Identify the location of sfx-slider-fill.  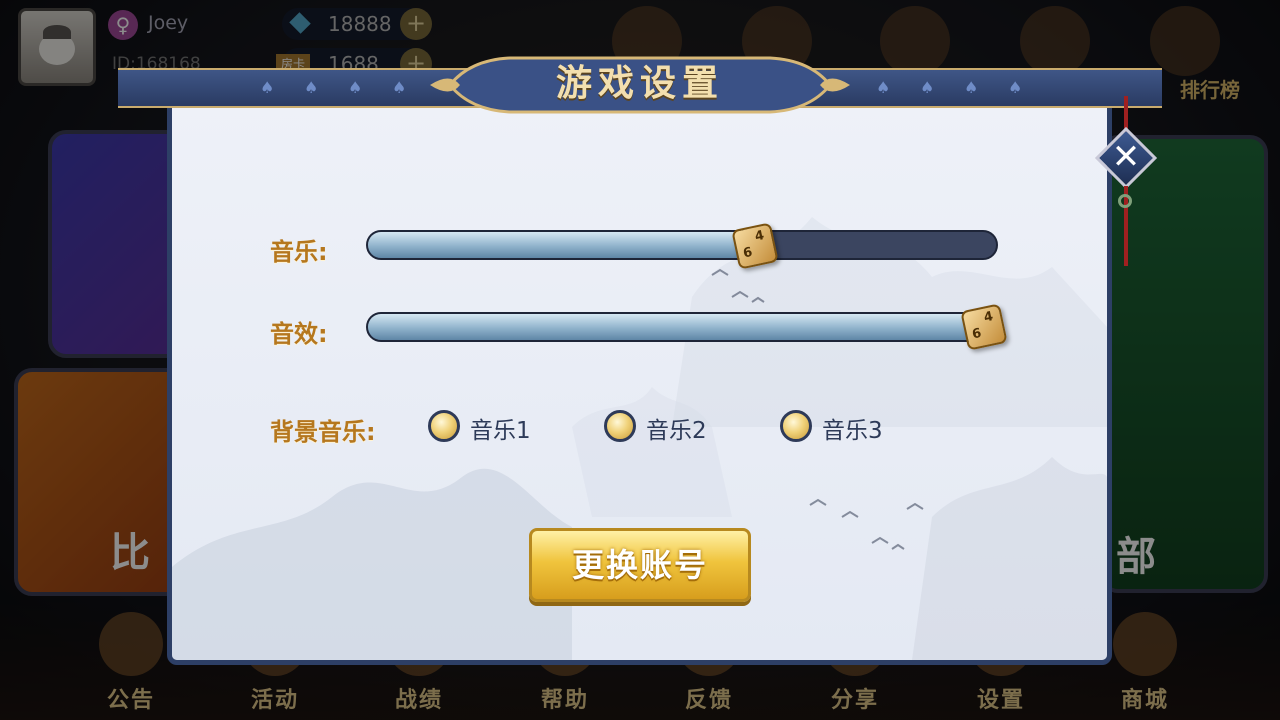
(684, 327).